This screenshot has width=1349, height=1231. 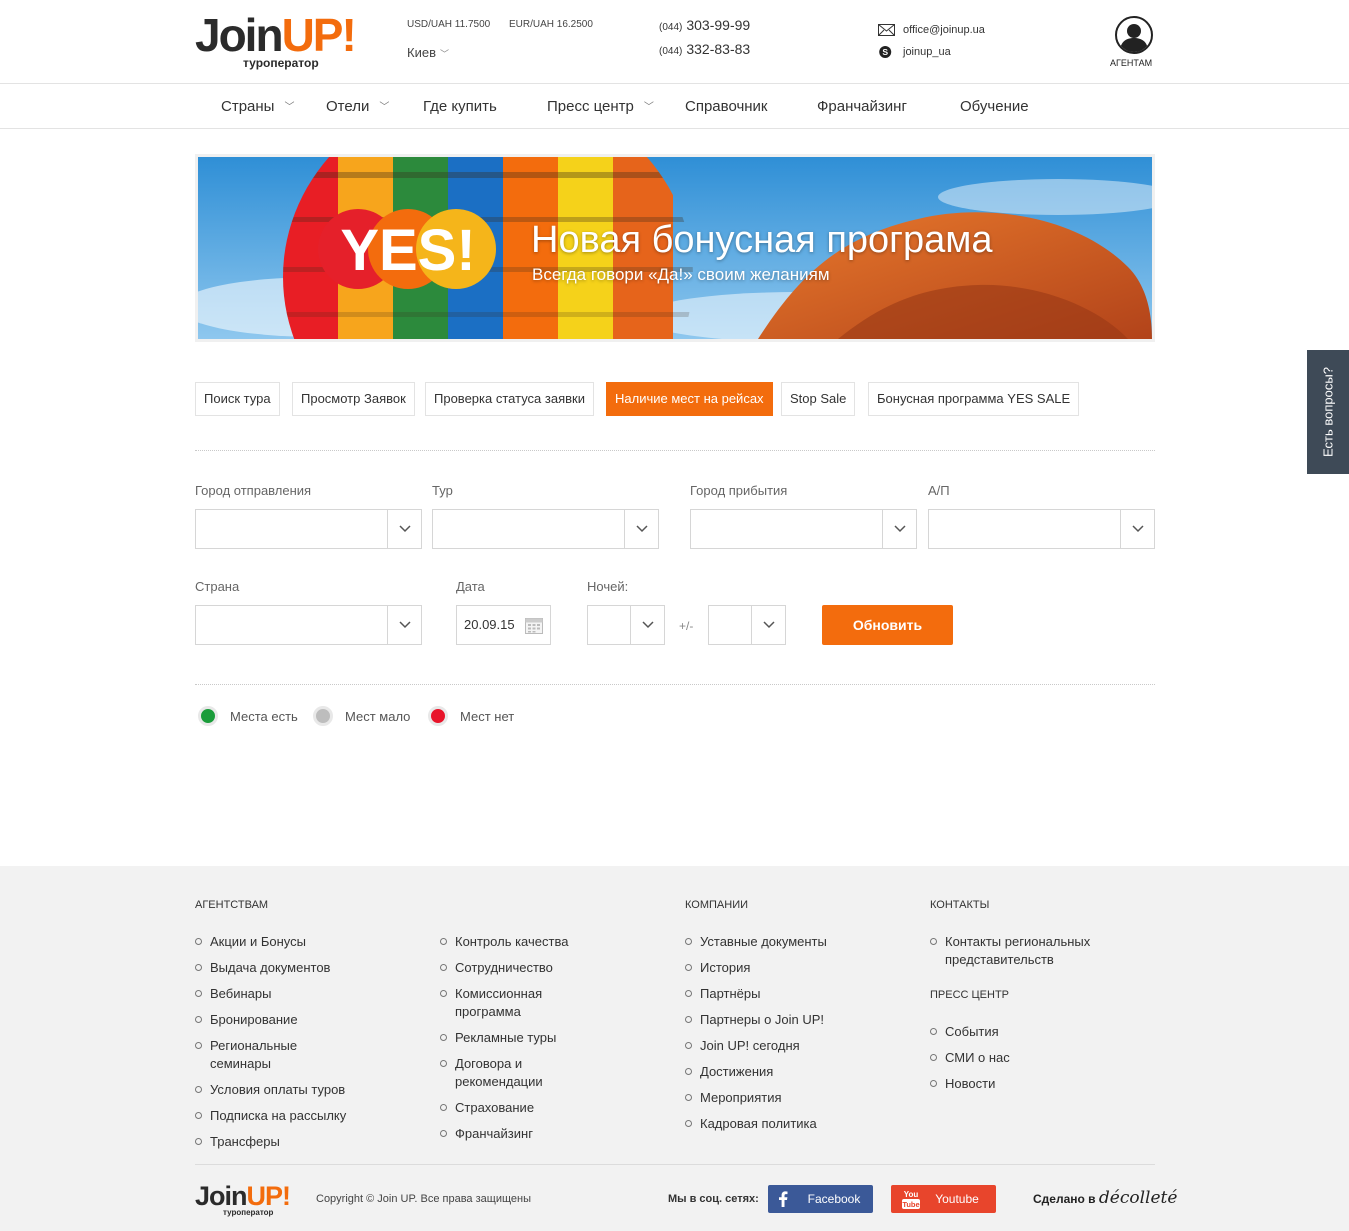 I want to click on arrival-select, so click(x=803, y=529).